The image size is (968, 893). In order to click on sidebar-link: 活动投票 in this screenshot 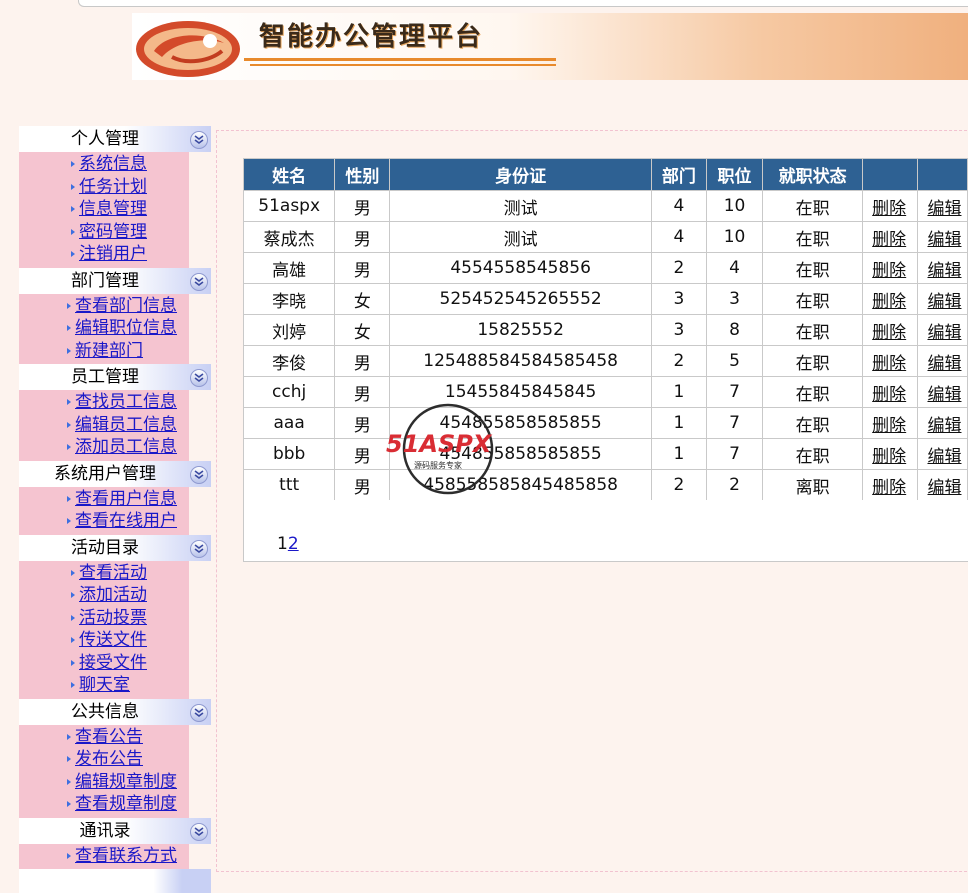, I will do `click(113, 618)`.